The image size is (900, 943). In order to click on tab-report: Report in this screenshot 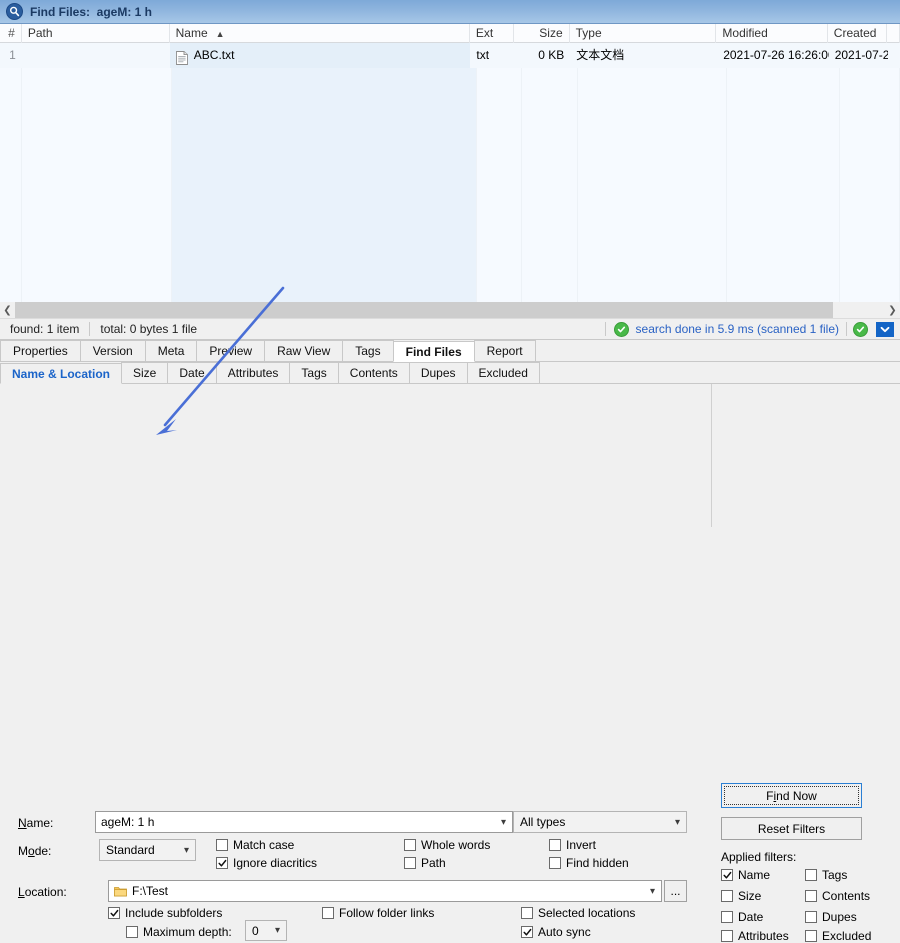, I will do `click(504, 350)`.